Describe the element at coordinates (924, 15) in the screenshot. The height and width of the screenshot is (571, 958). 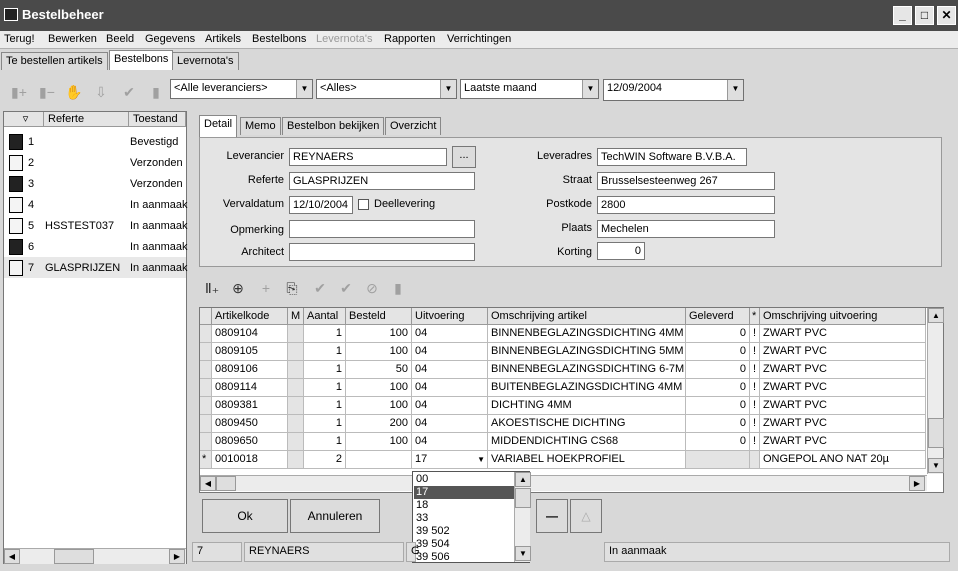
I see `maximize-button: □` at that location.